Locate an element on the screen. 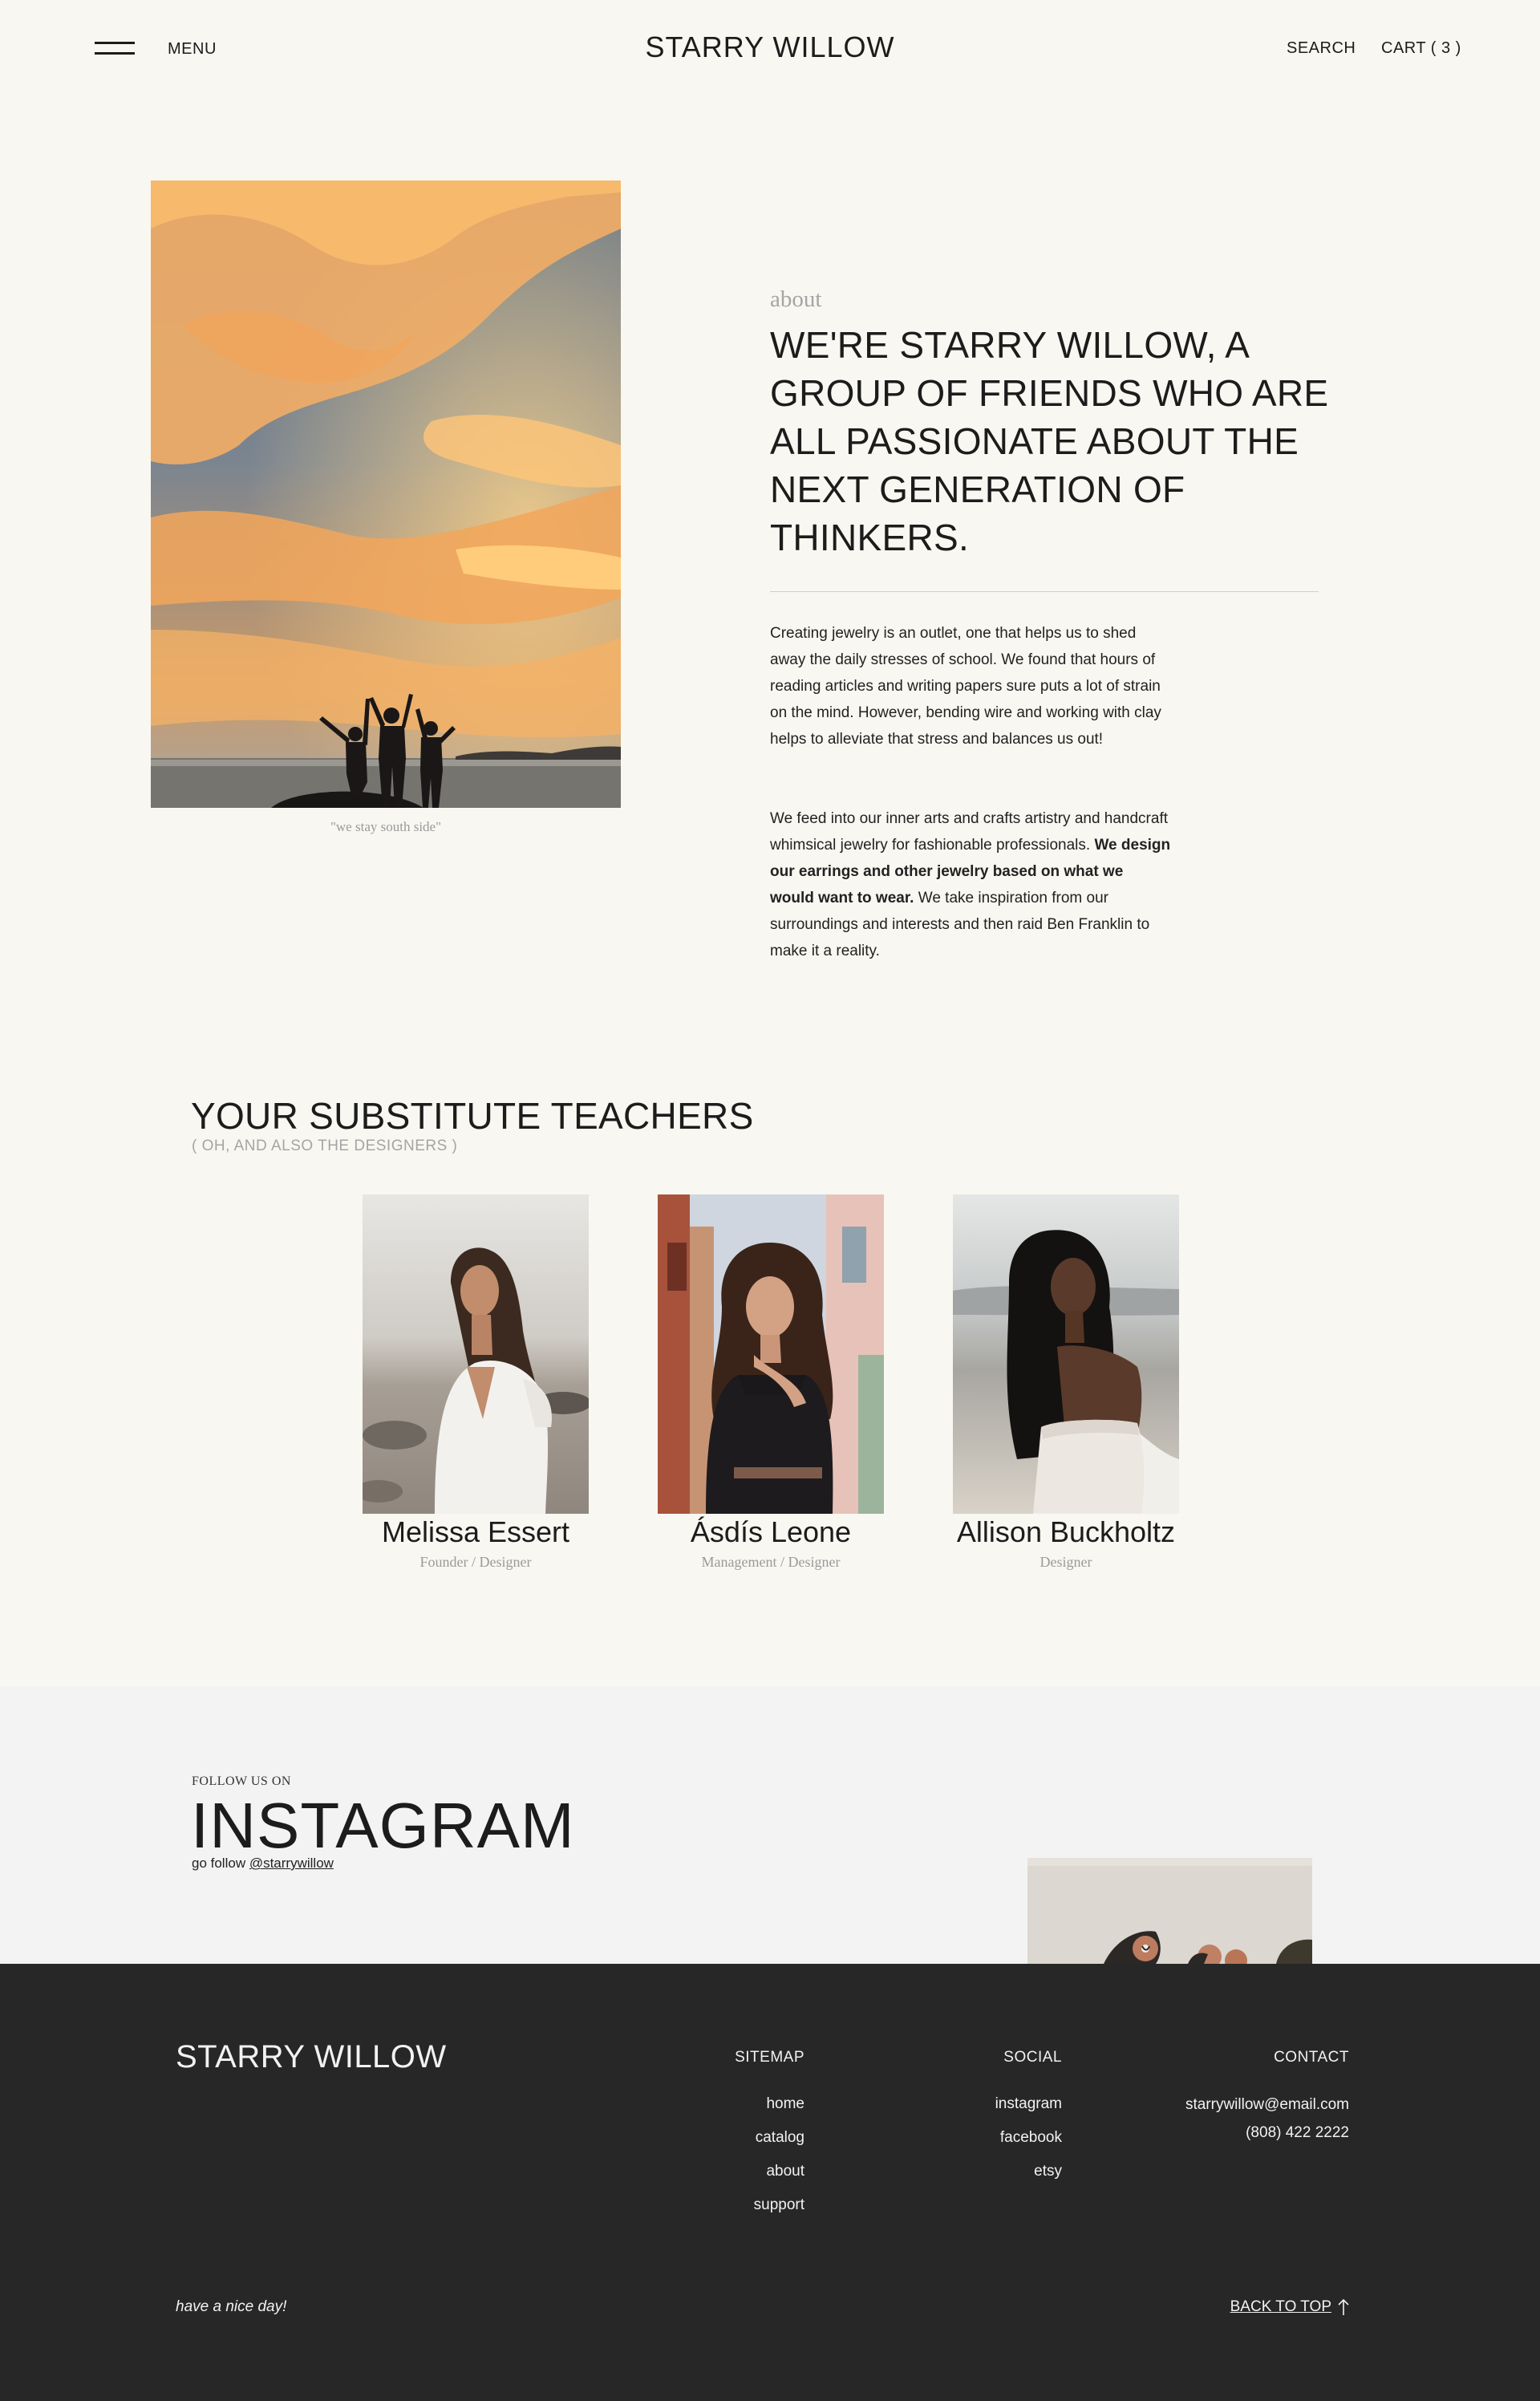 The height and width of the screenshot is (2401, 1540). contact-phone: (808) 422 2222 is located at coordinates (1267, 2133).